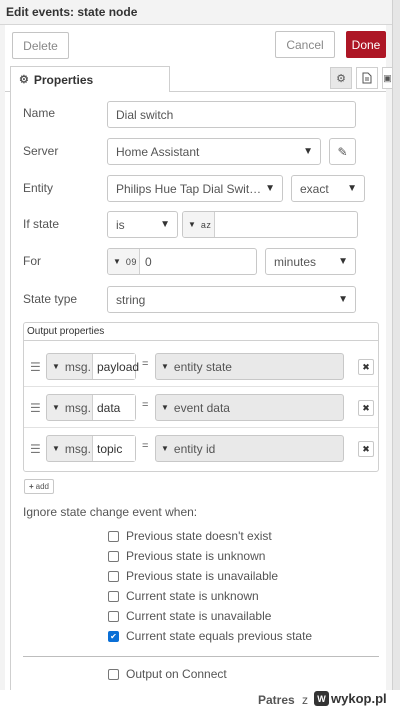 The image size is (400, 711). What do you see at coordinates (113, 636) in the screenshot?
I see `checkbox-checked: ✔` at bounding box center [113, 636].